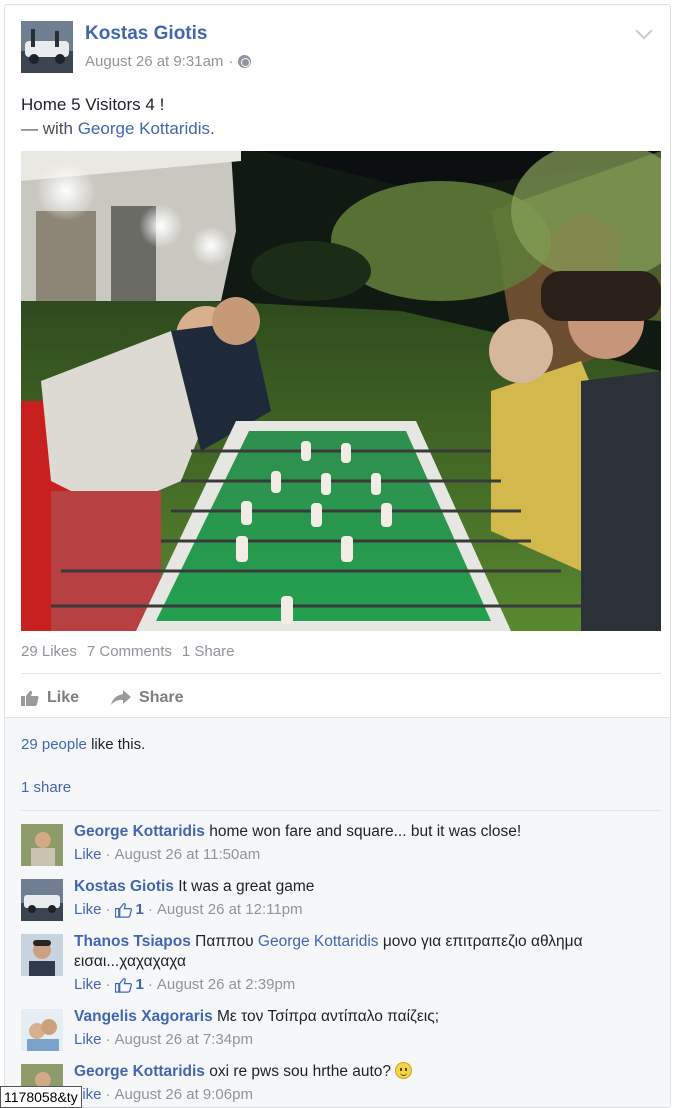 The height and width of the screenshot is (1108, 675). I want to click on engagement-counts: 29 Likes 7 Comments 1 Share, so click(127, 651).